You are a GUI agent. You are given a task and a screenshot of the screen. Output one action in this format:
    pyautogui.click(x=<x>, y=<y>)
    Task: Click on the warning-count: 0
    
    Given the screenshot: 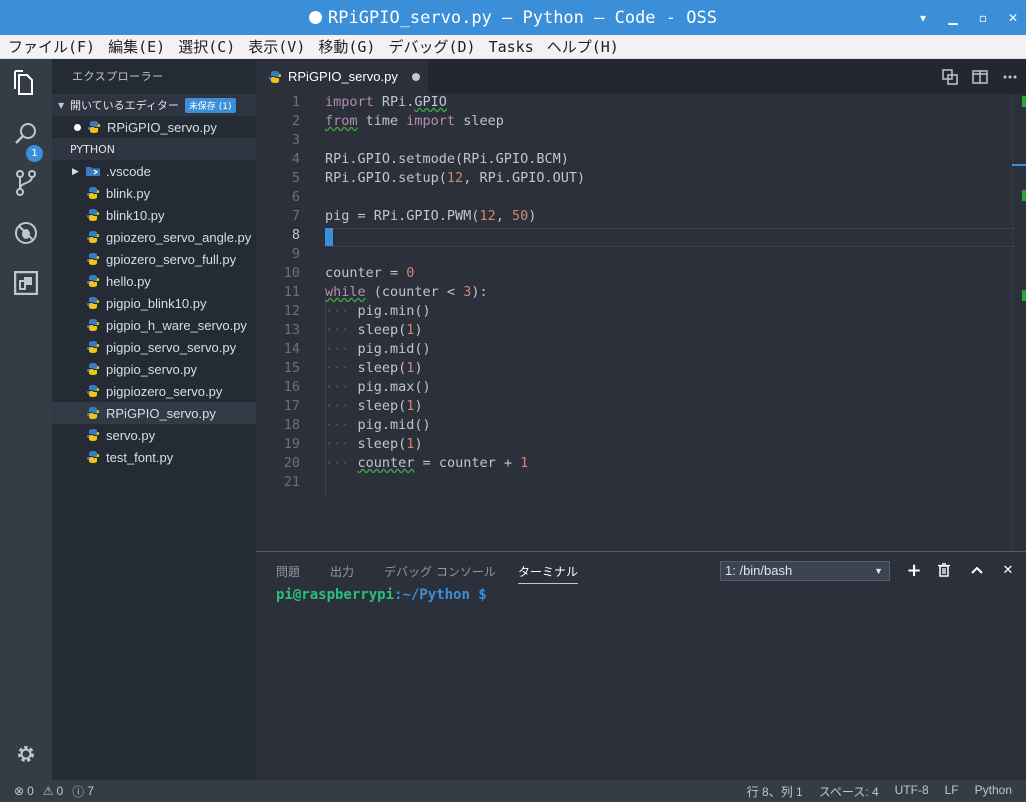 What is the action you would take?
    pyautogui.click(x=60, y=791)
    